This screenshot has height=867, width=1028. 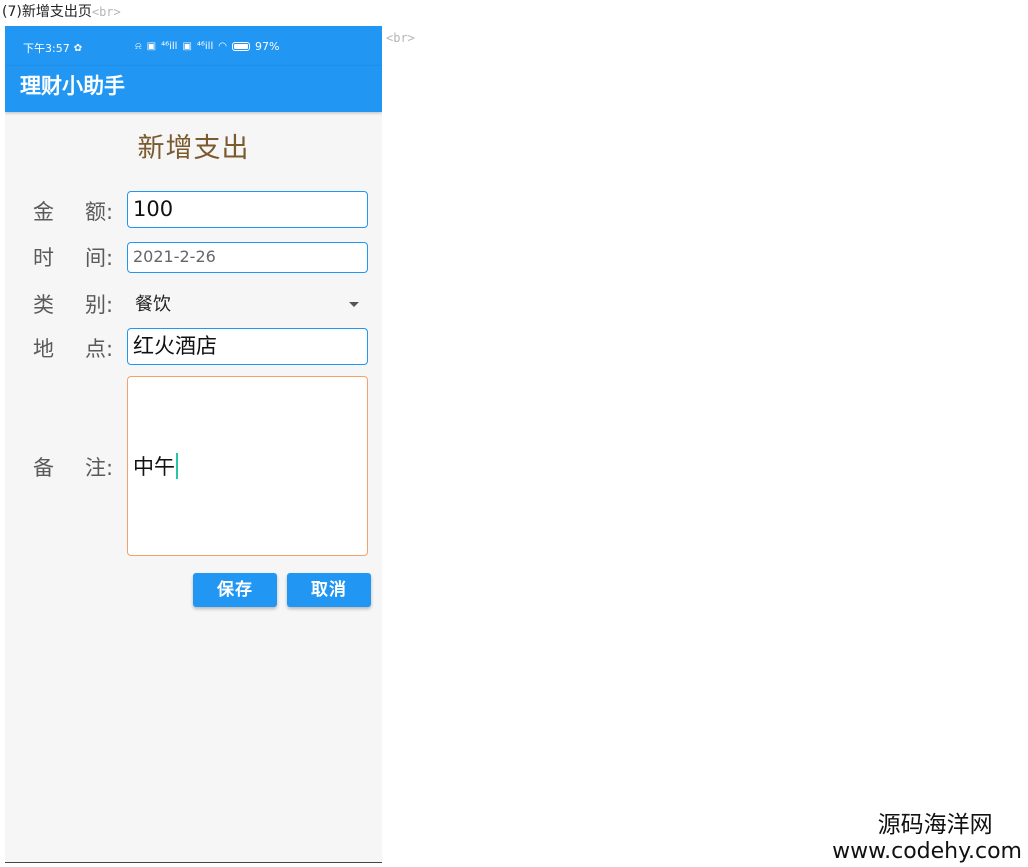 What do you see at coordinates (79, 304) in the screenshot?
I see `category-label: 类 别:` at bounding box center [79, 304].